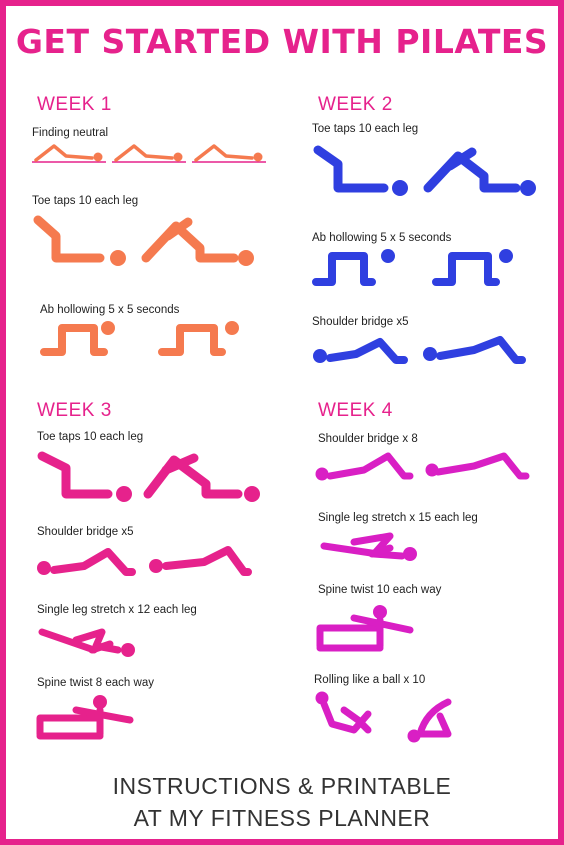 The width and height of the screenshot is (564, 845). Describe the element at coordinates (117, 610) in the screenshot. I see `week-3-exercise-3-label: Single leg stretch x 12 each leg` at that location.